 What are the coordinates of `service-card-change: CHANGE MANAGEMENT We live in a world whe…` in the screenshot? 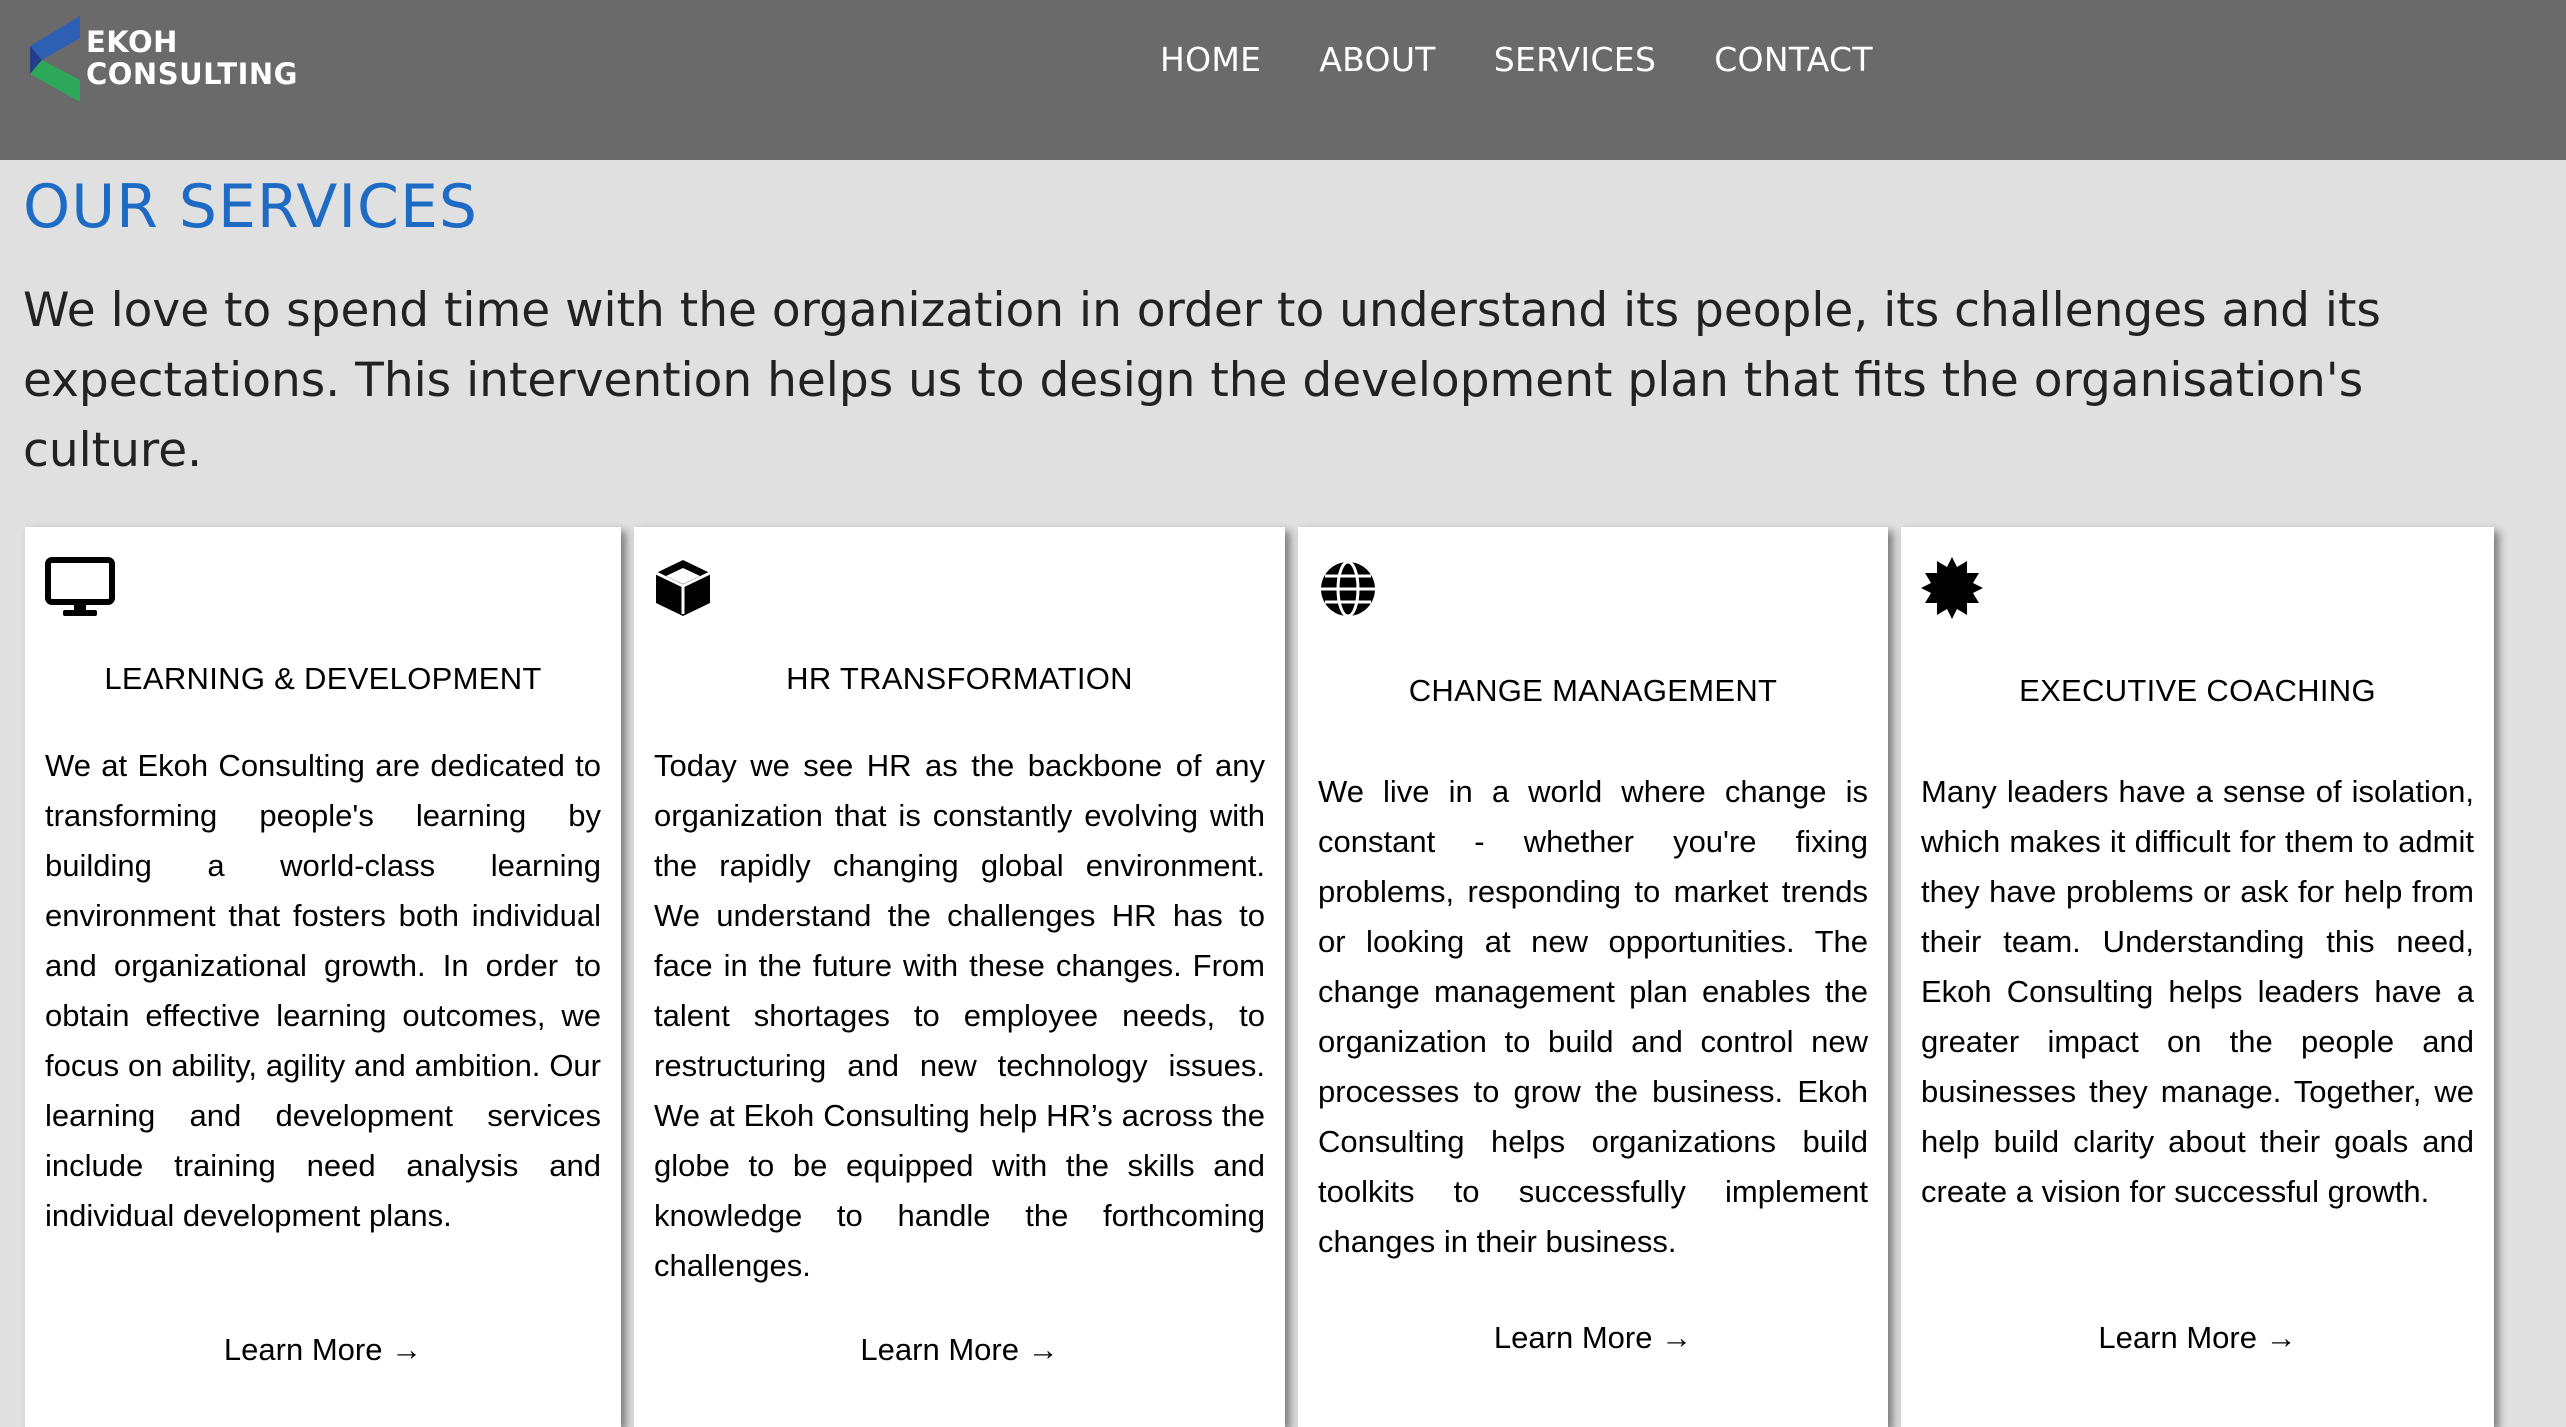 It's located at (1593, 977).